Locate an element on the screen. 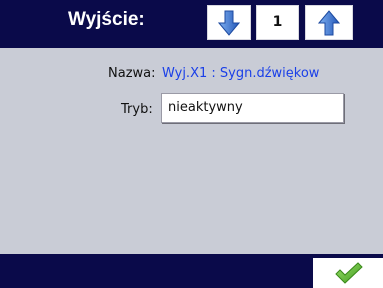 The image size is (383, 288). name-value: Wyj.X1 : Sygn.dźwiękow is located at coordinates (267, 73).